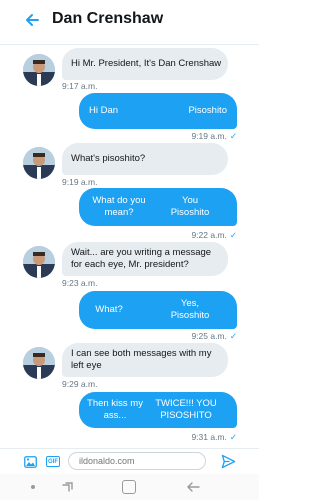  I want to click on dot-icon, so click(33, 487).